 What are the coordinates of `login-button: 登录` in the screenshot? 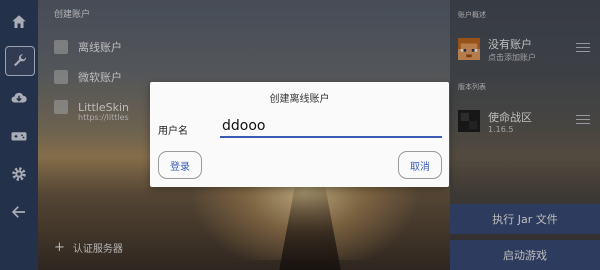 It's located at (180, 165).